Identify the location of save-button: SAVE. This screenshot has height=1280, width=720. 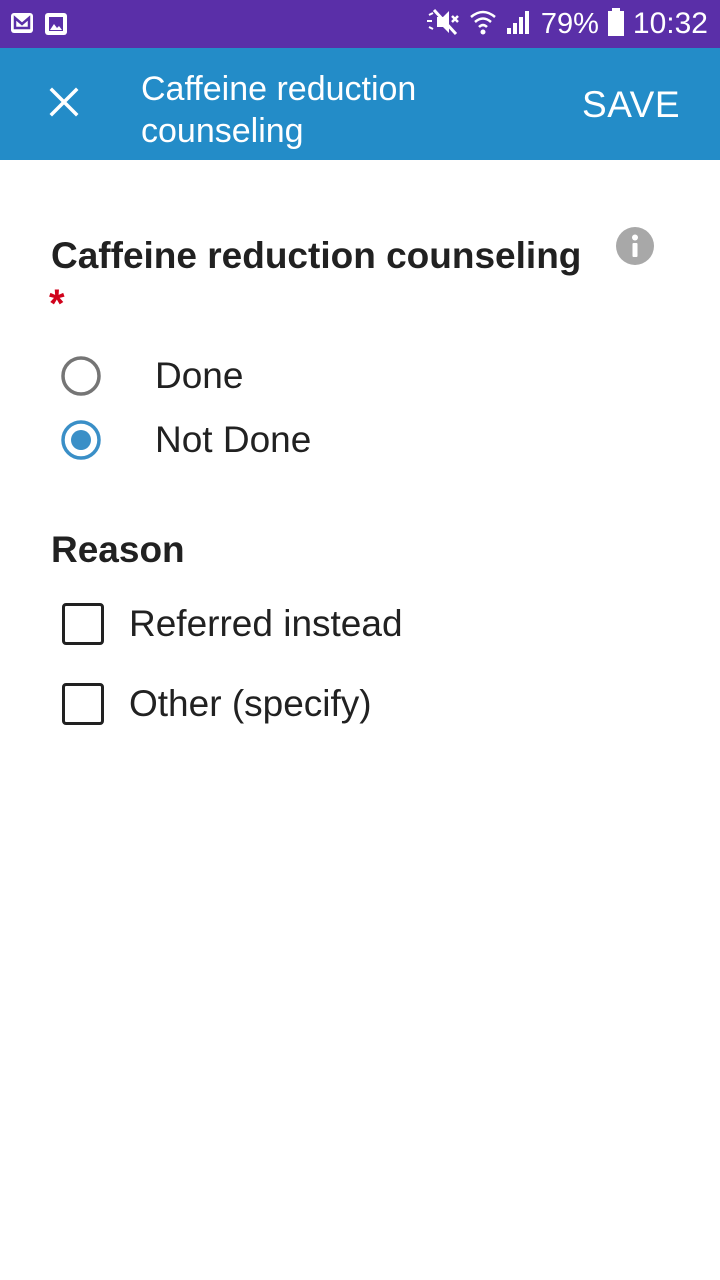
(631, 105).